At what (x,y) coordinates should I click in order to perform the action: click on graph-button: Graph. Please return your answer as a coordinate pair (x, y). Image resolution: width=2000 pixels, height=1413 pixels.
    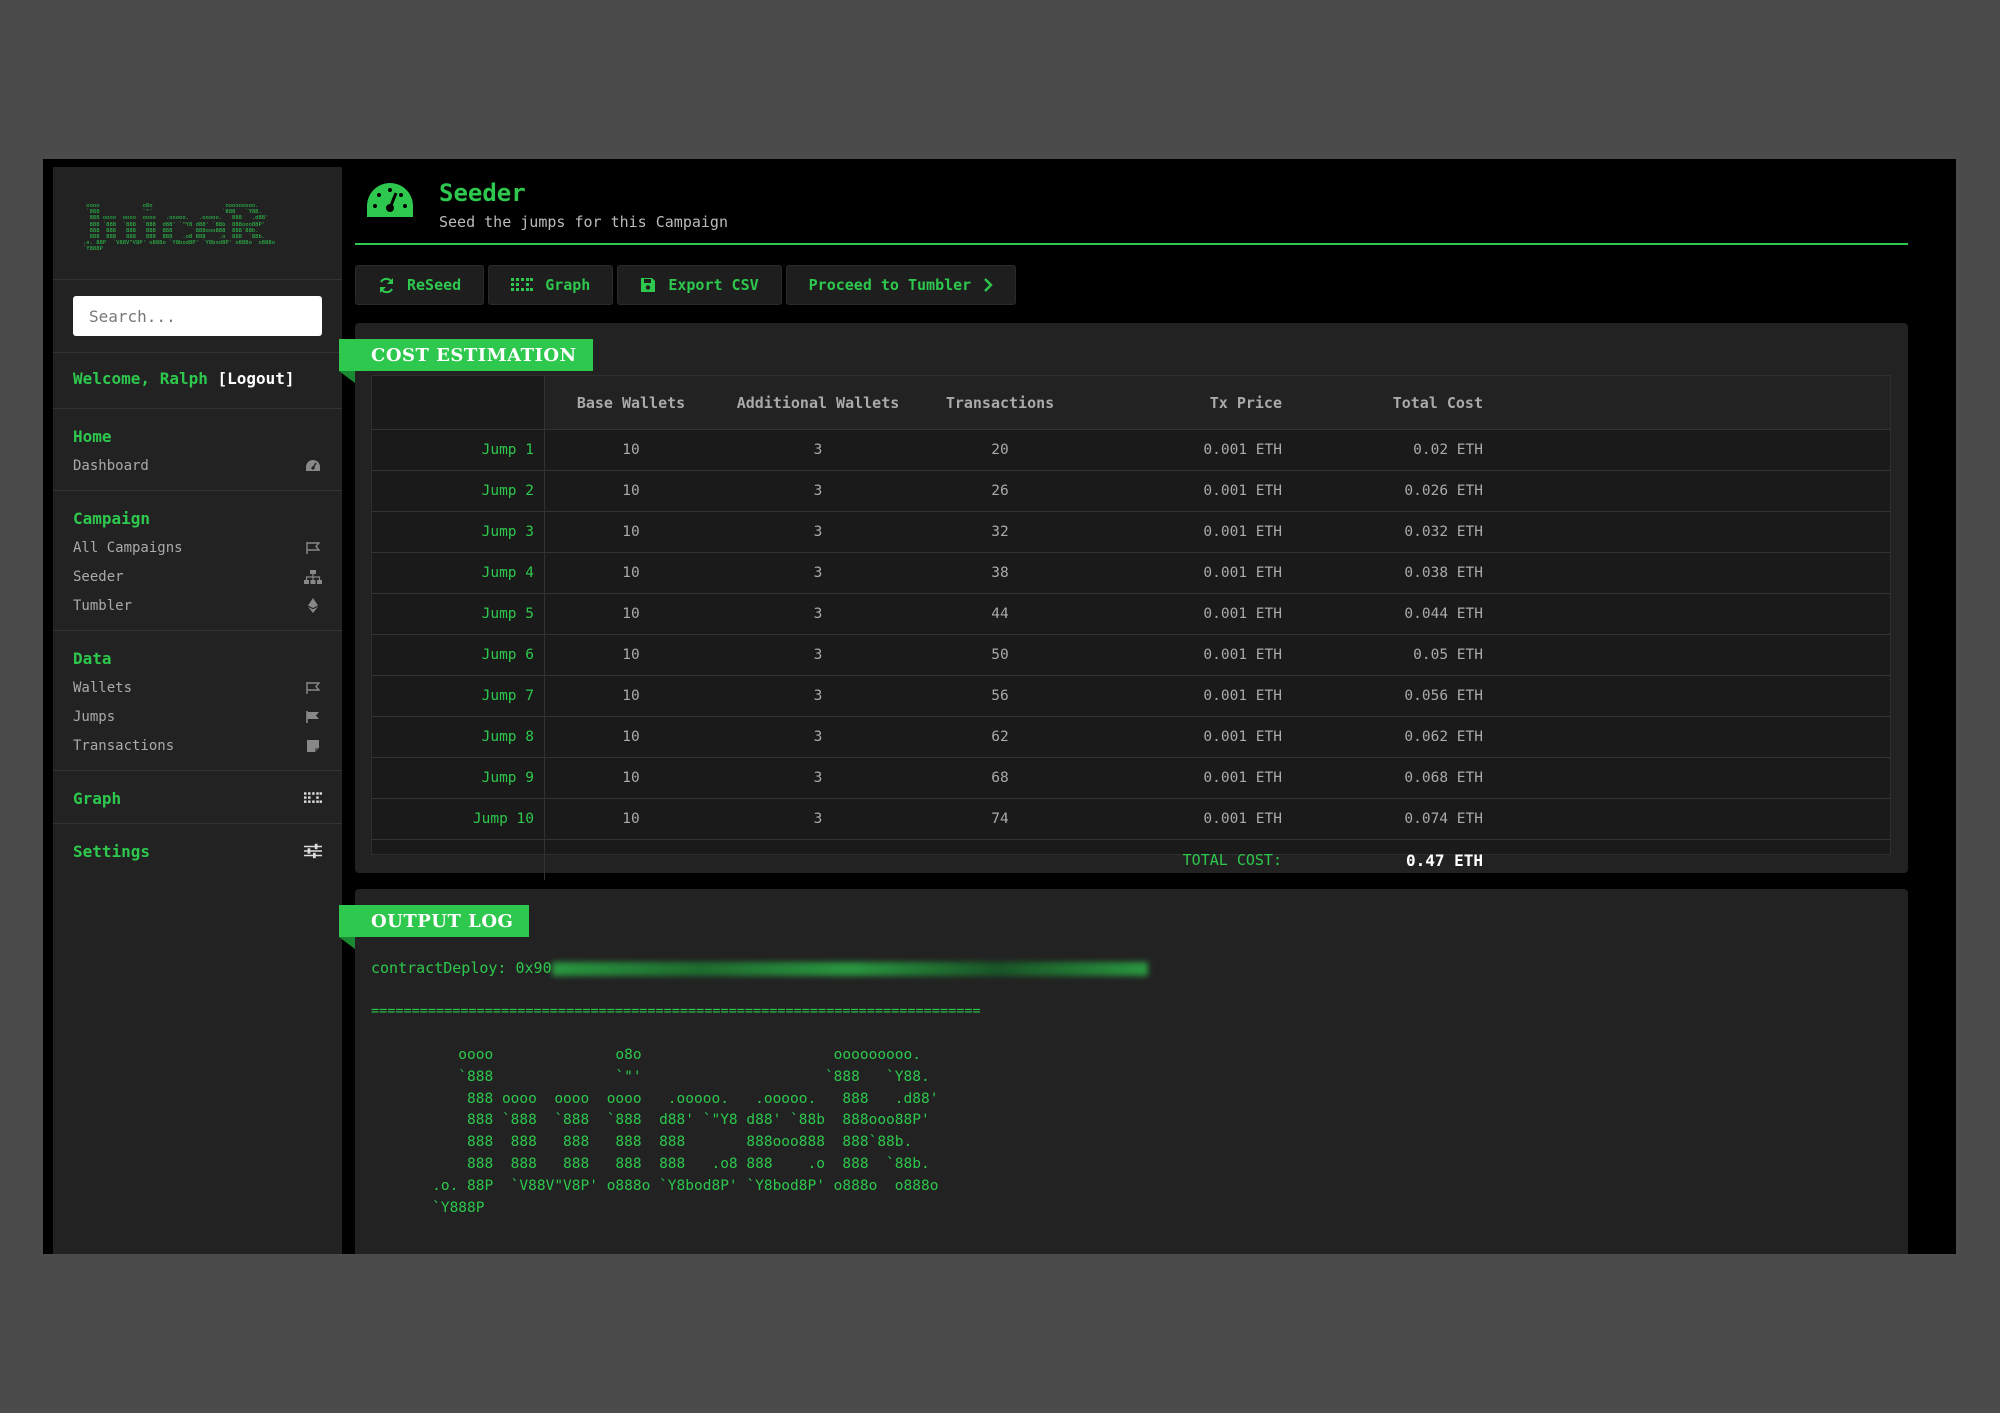
    Looking at the image, I should click on (551, 285).